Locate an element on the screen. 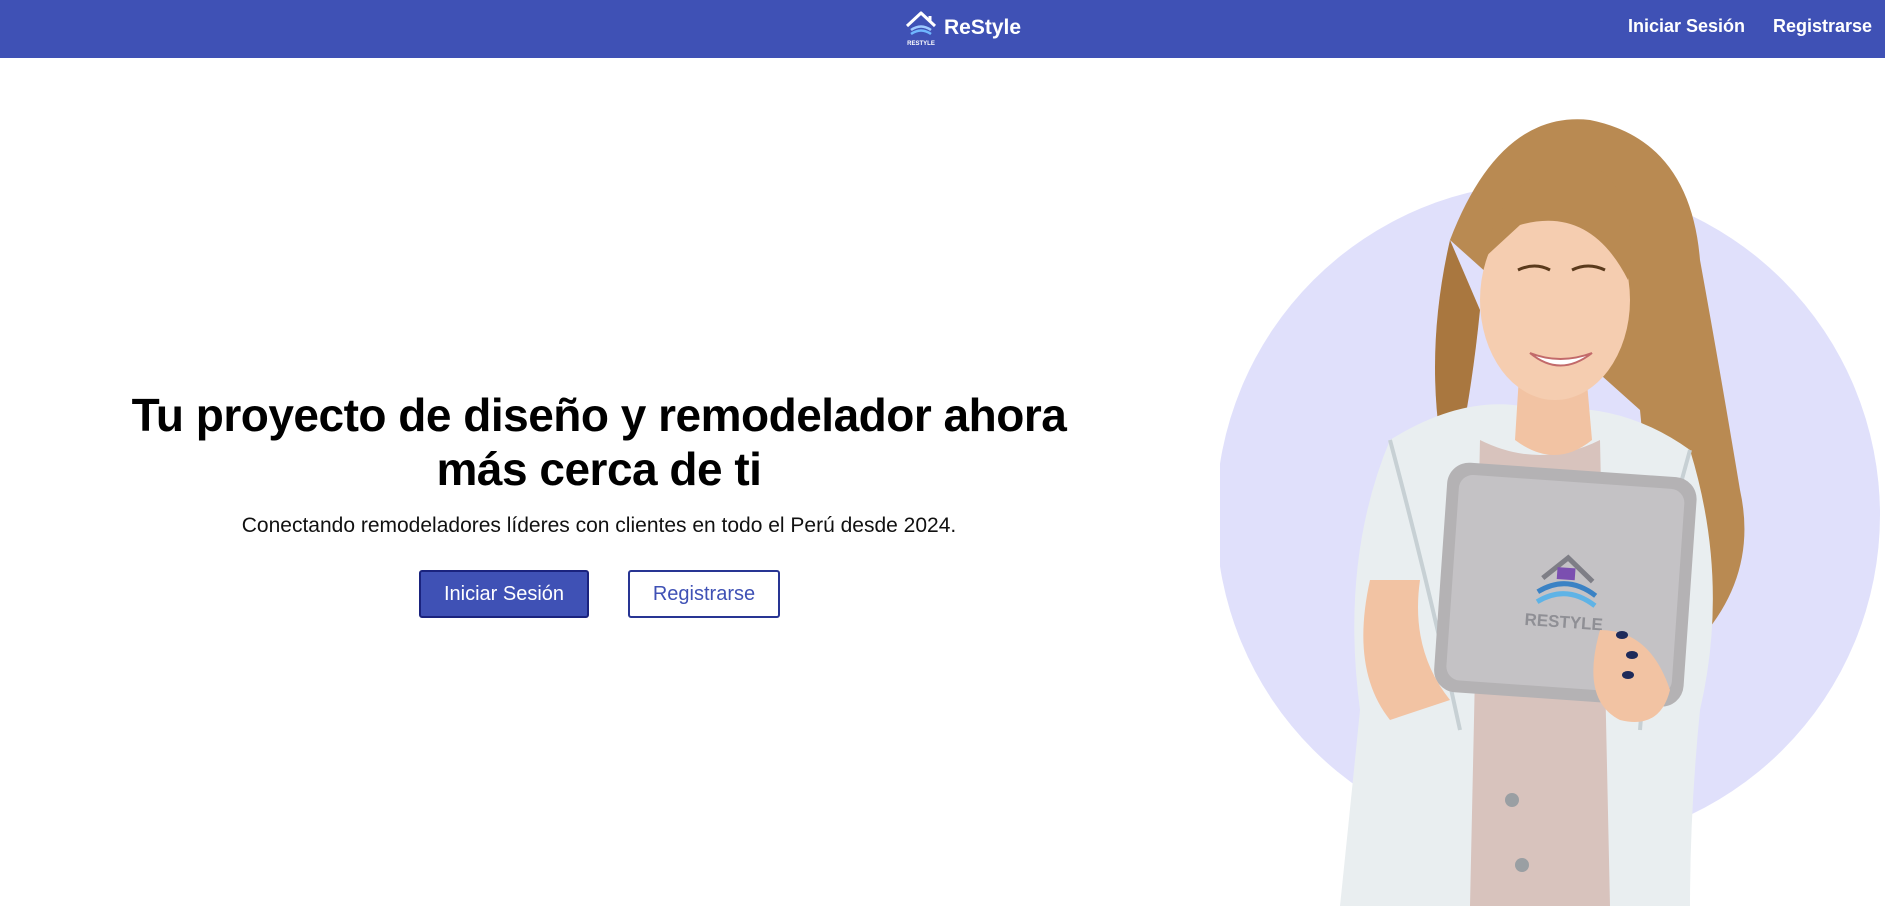 This screenshot has width=1885, height=906. brand-name: ReStyle is located at coordinates (983, 27).